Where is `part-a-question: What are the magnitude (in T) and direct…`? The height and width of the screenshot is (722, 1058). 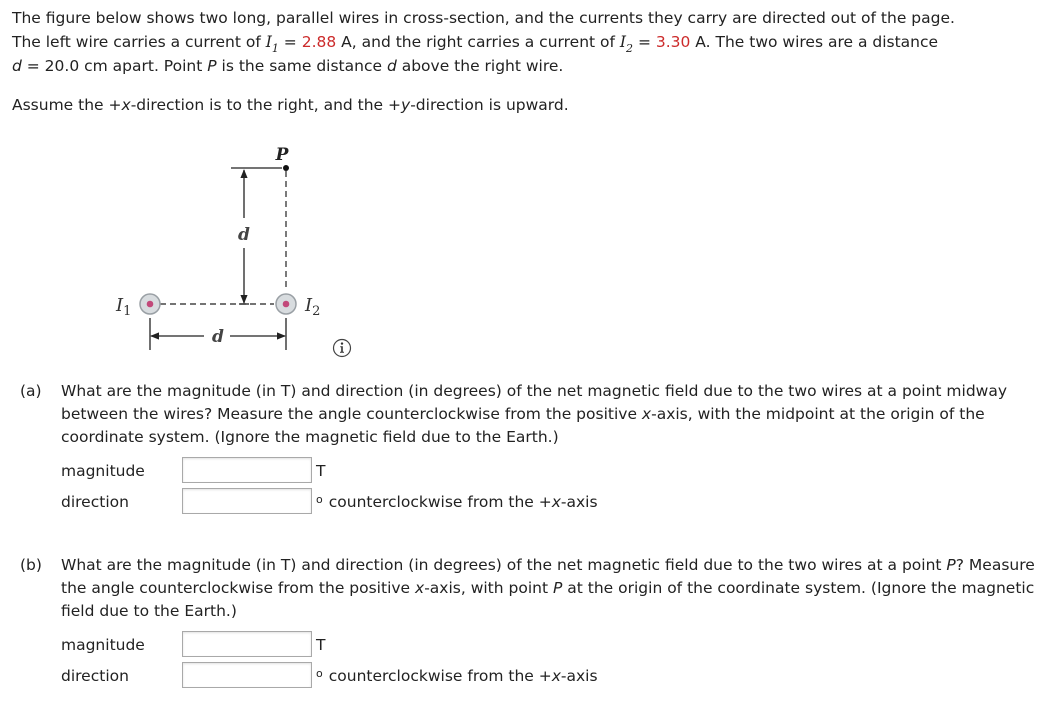
part-a-question: What are the magnitude (in T) and direct… is located at coordinates (534, 414).